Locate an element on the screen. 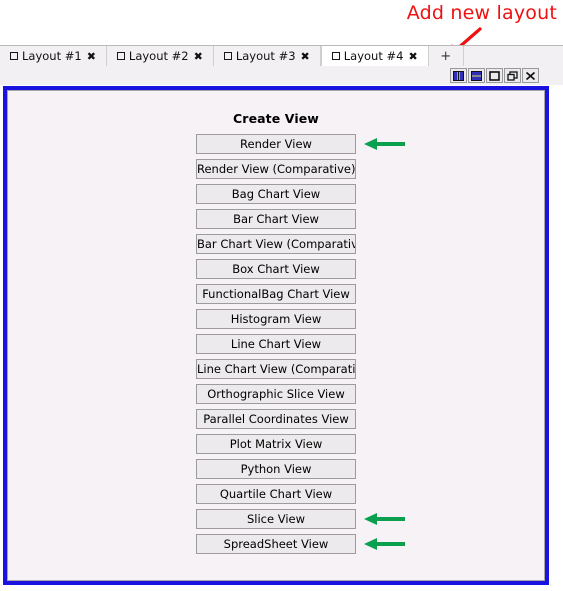 The image size is (563, 591). create-view-button: Orthographic Slice View is located at coordinates (276, 394).